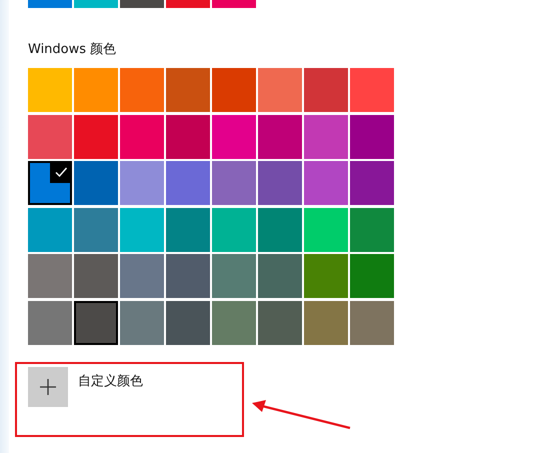  What do you see at coordinates (48, 386) in the screenshot?
I see `plus-icon` at bounding box center [48, 386].